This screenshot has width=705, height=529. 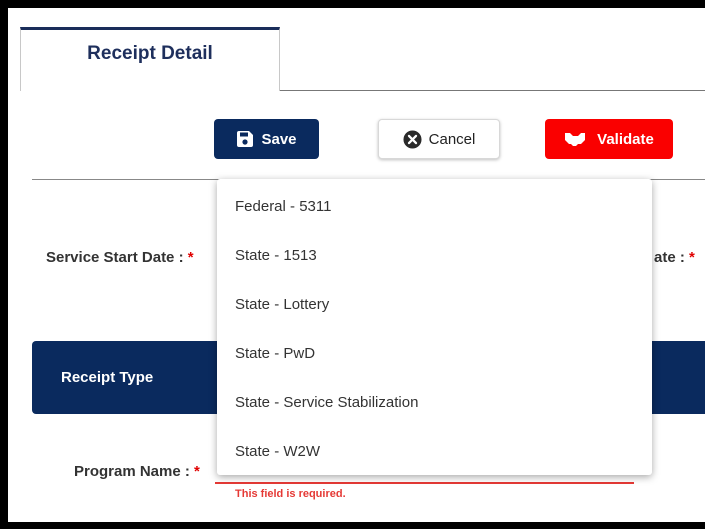 What do you see at coordinates (625, 139) in the screenshot?
I see `validate-label: Validate` at bounding box center [625, 139].